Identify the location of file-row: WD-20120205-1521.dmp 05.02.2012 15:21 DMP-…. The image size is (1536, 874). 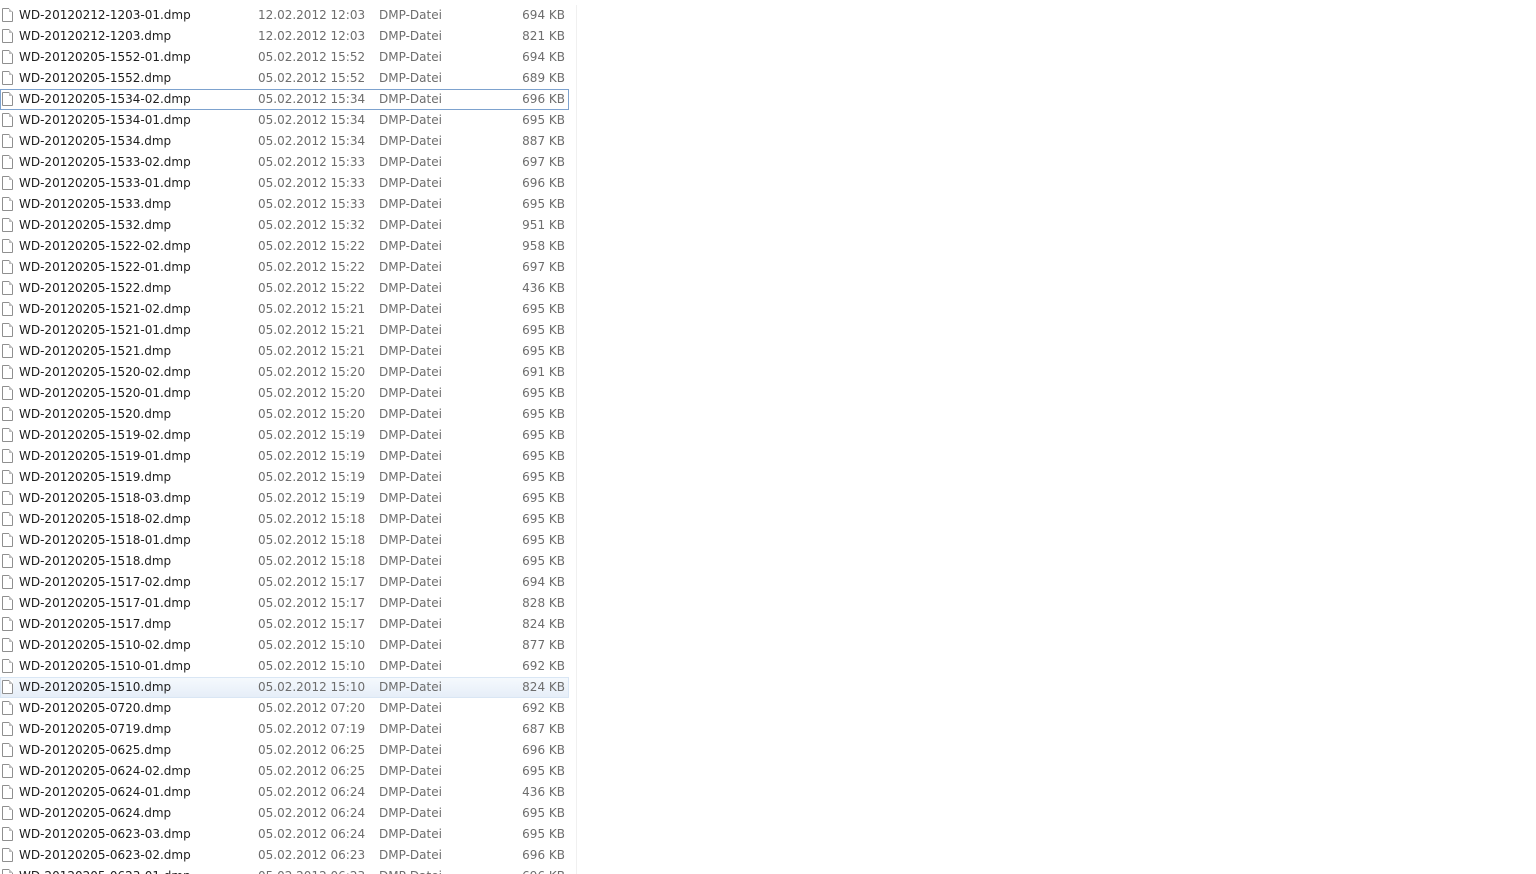
(288, 351).